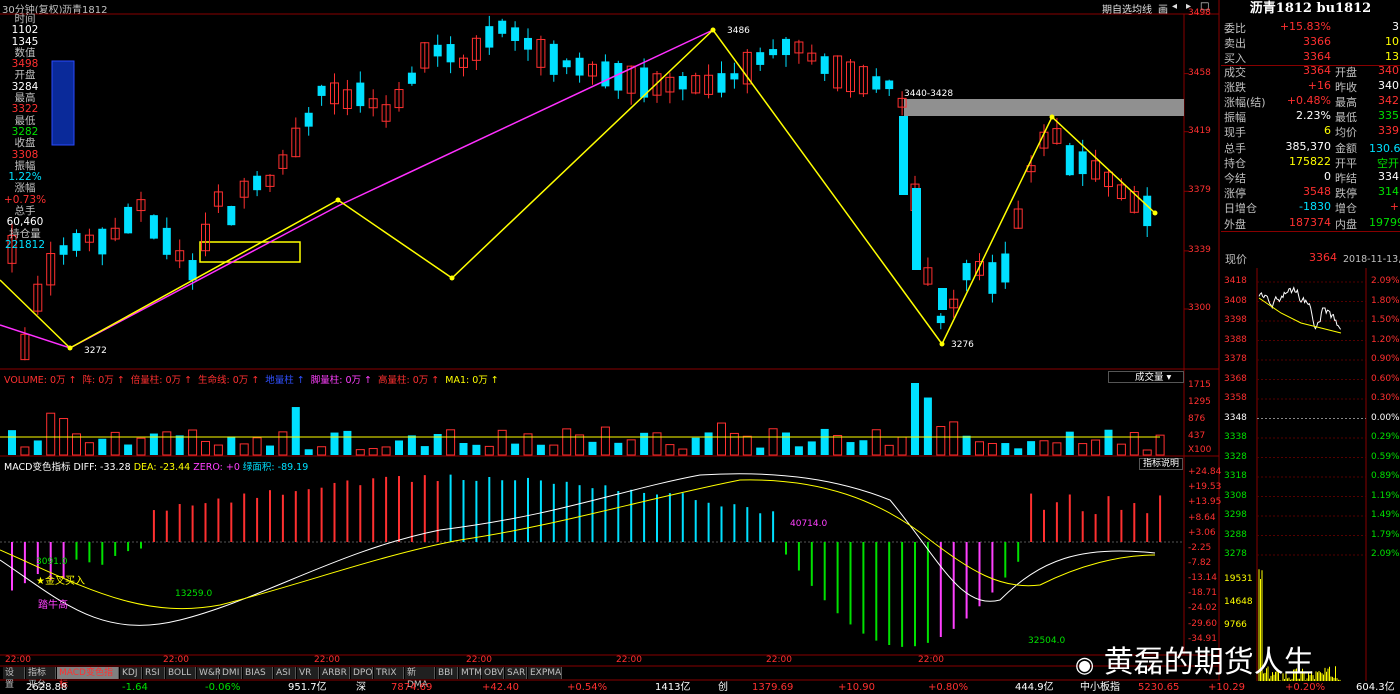 This screenshot has height=694, width=1400. I want to click on status-item: 2628.88, so click(47, 687).